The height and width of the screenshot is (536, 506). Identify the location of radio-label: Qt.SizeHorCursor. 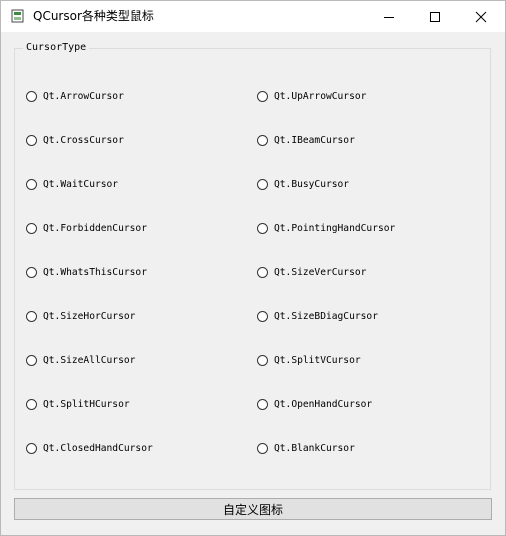
(89, 316).